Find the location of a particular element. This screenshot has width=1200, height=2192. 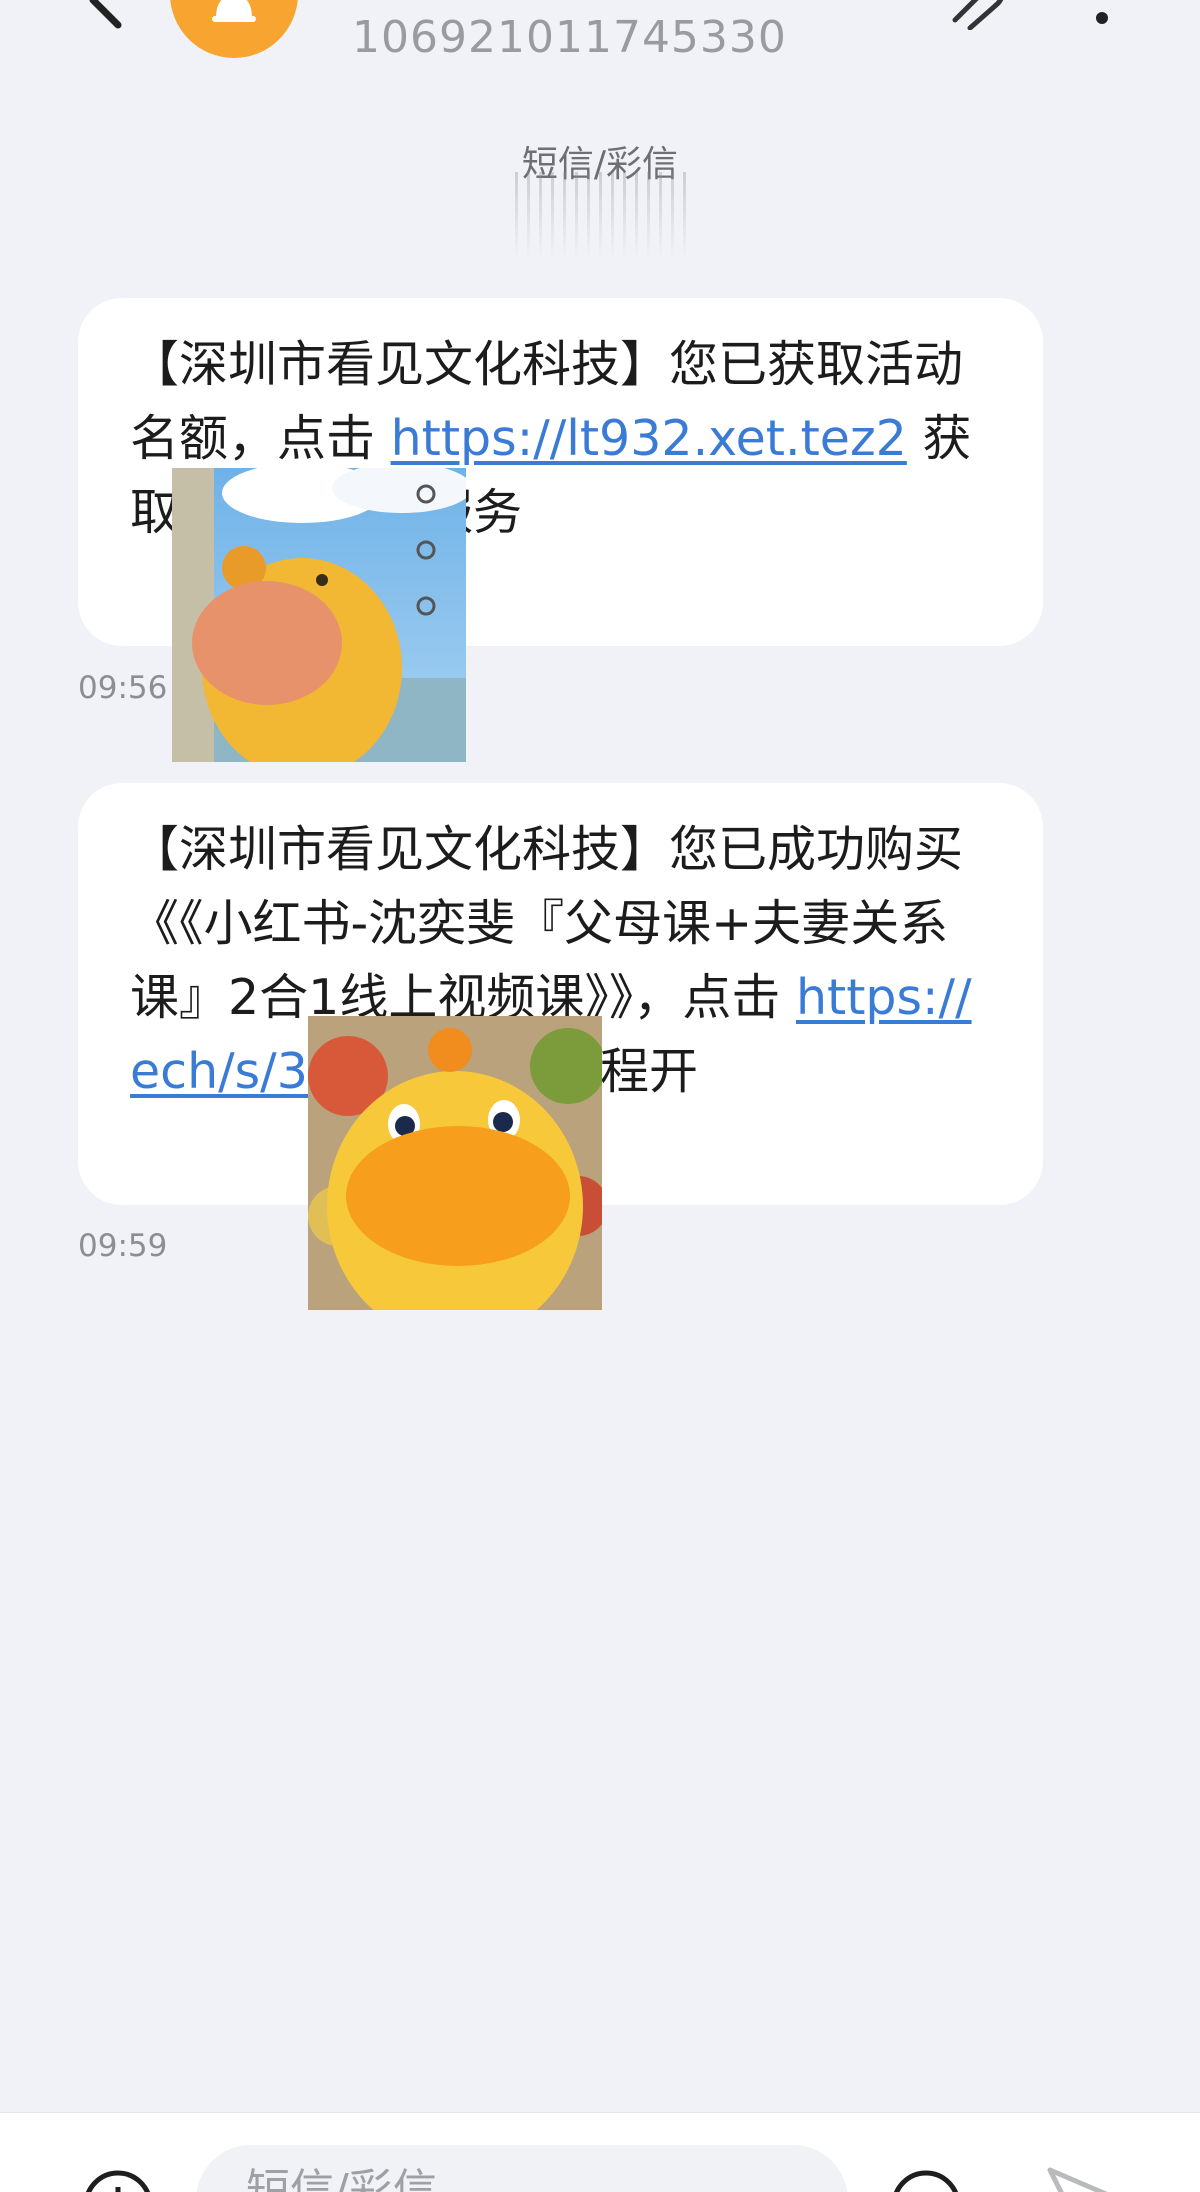

contact-avatar is located at coordinates (234, 29).